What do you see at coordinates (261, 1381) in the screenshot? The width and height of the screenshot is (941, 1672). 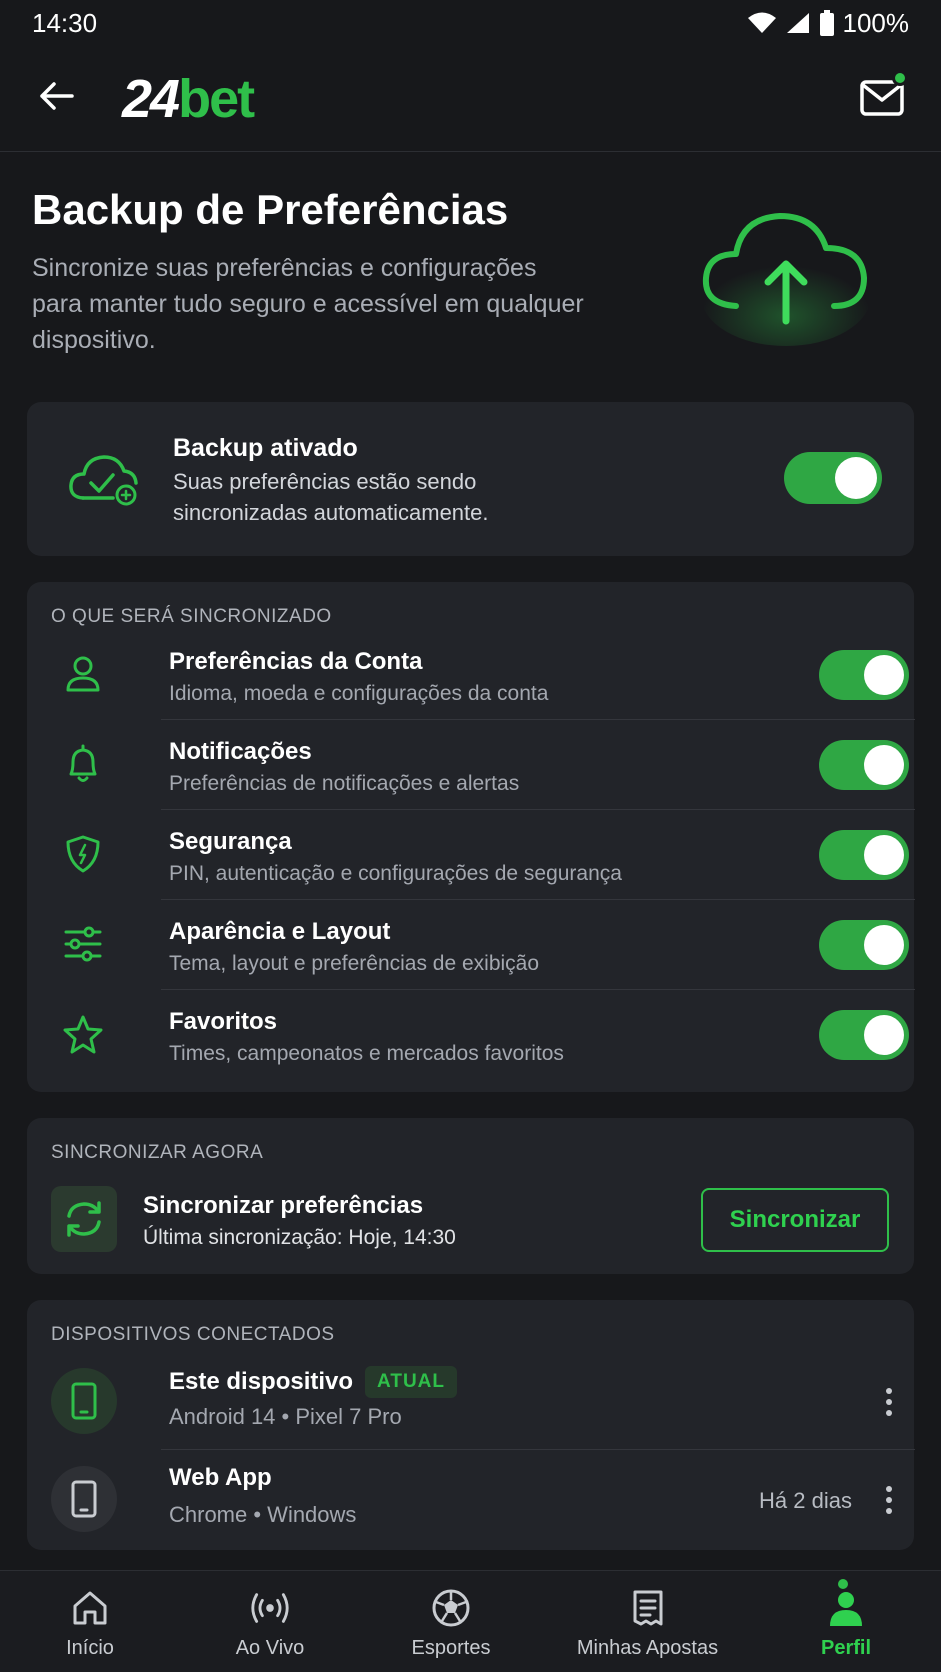 I see `device-name: Este dispositivo` at bounding box center [261, 1381].